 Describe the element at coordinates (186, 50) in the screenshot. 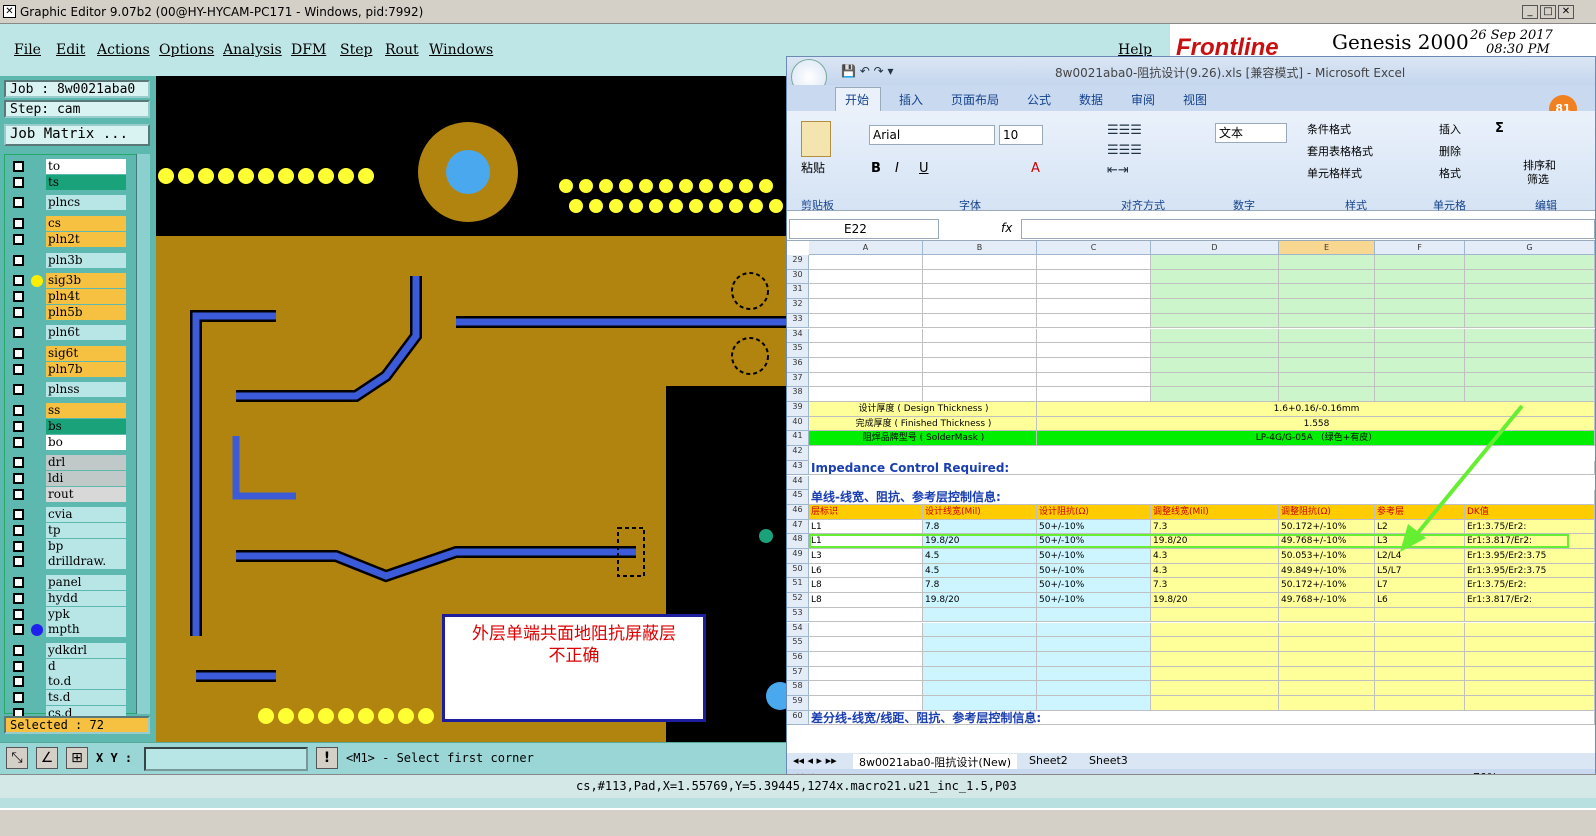

I see `menu-options: Options` at that location.